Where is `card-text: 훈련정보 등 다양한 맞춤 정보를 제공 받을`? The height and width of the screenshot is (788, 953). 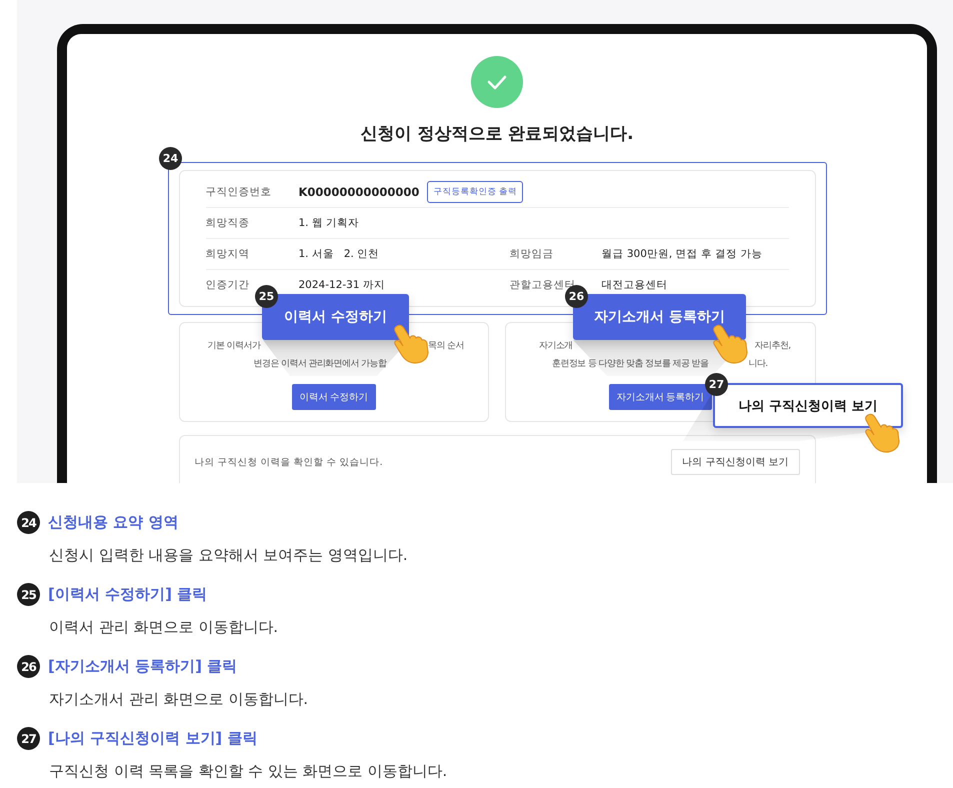 card-text: 훈련정보 등 다양한 맞춤 정보를 제공 받을 is located at coordinates (630, 364).